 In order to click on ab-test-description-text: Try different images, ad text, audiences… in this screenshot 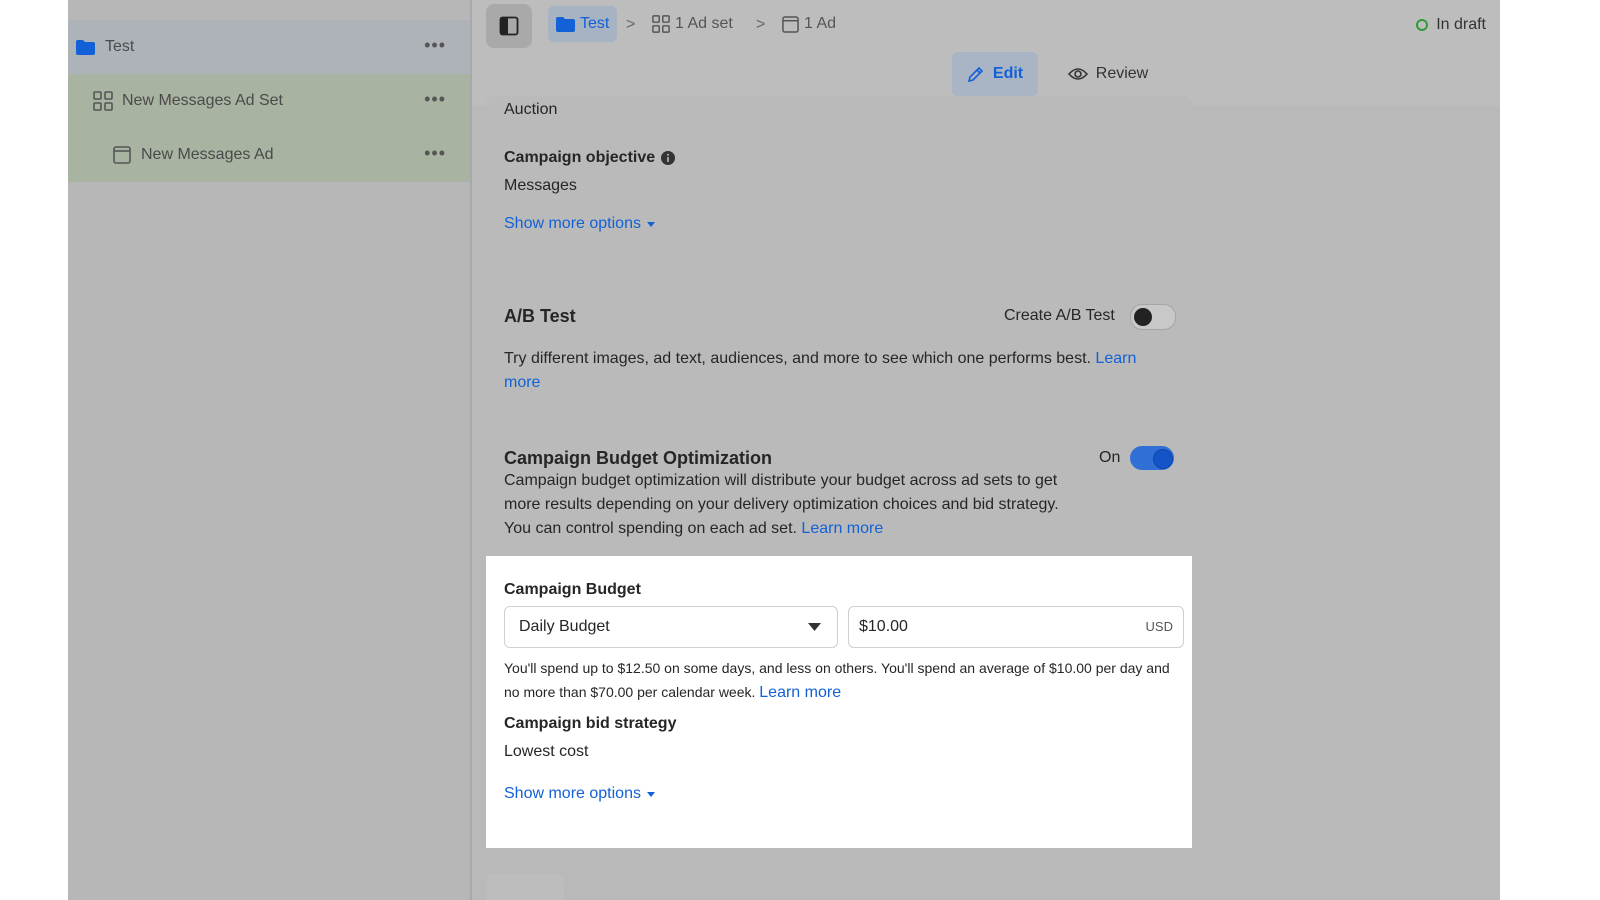, I will do `click(797, 358)`.